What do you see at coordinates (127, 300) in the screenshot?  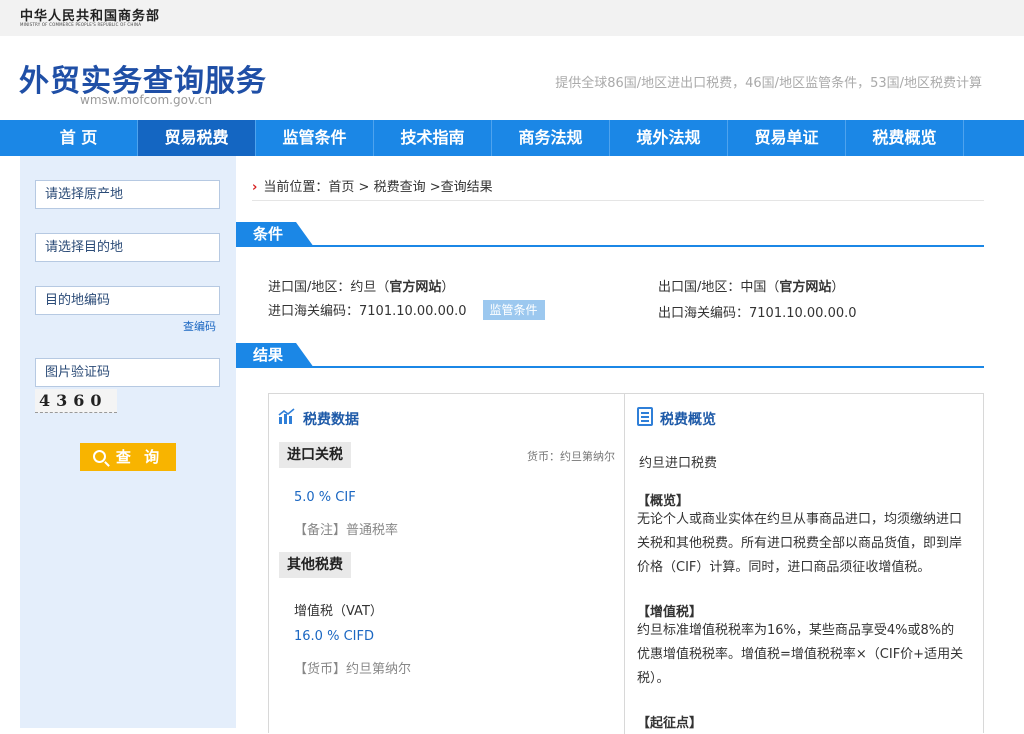 I see `destination-code-input: 目的地编码` at bounding box center [127, 300].